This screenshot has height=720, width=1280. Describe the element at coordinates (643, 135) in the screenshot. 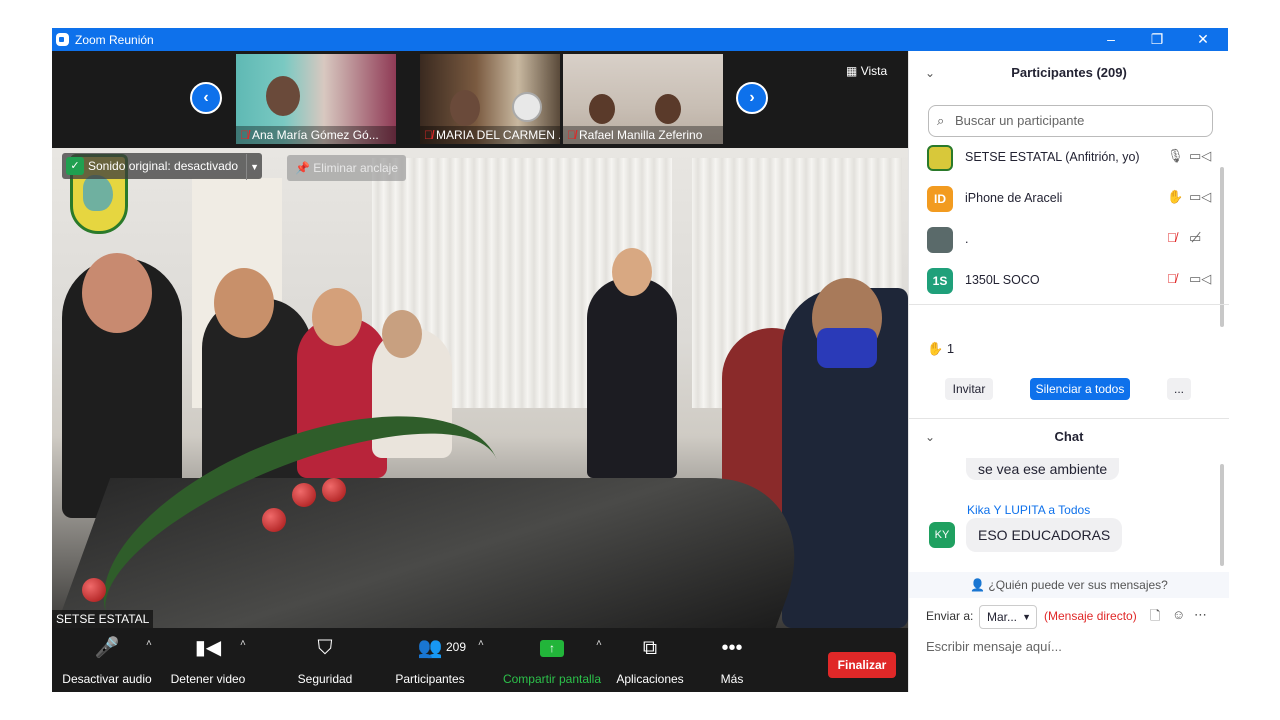

I see `thumbnail-name: 🎙̸ Rafael Manilla Zeferino` at that location.